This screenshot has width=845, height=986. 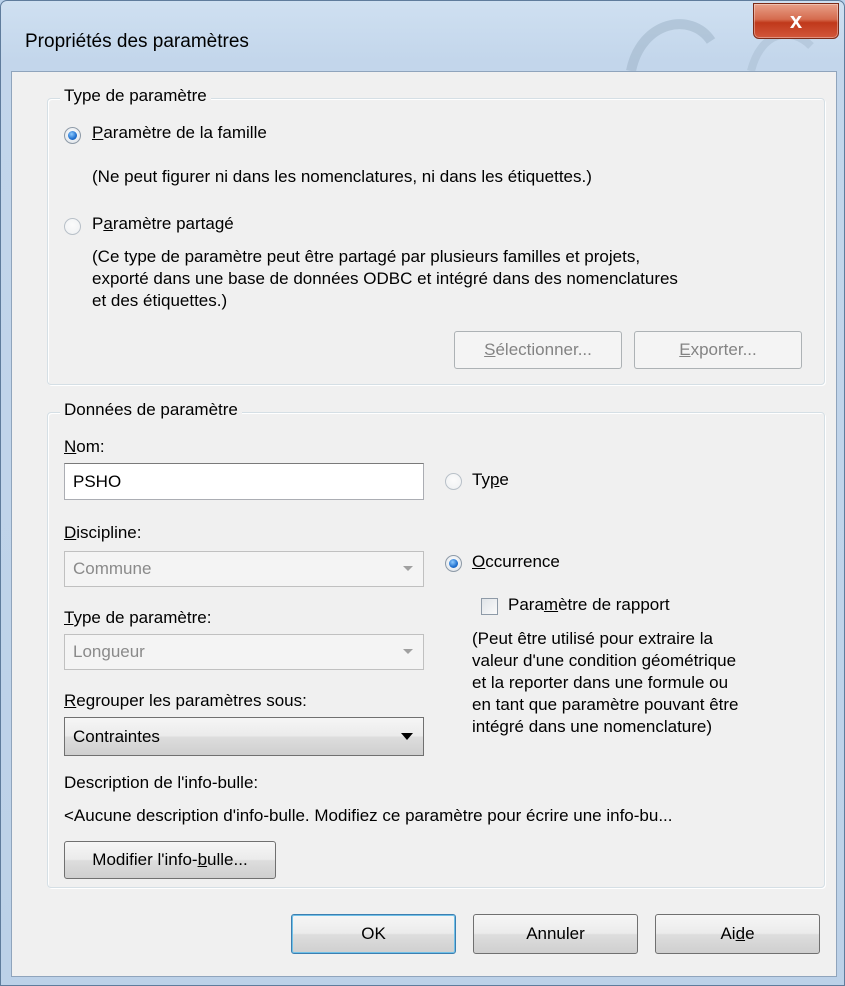 I want to click on name-input: PSHO, so click(x=244, y=481).